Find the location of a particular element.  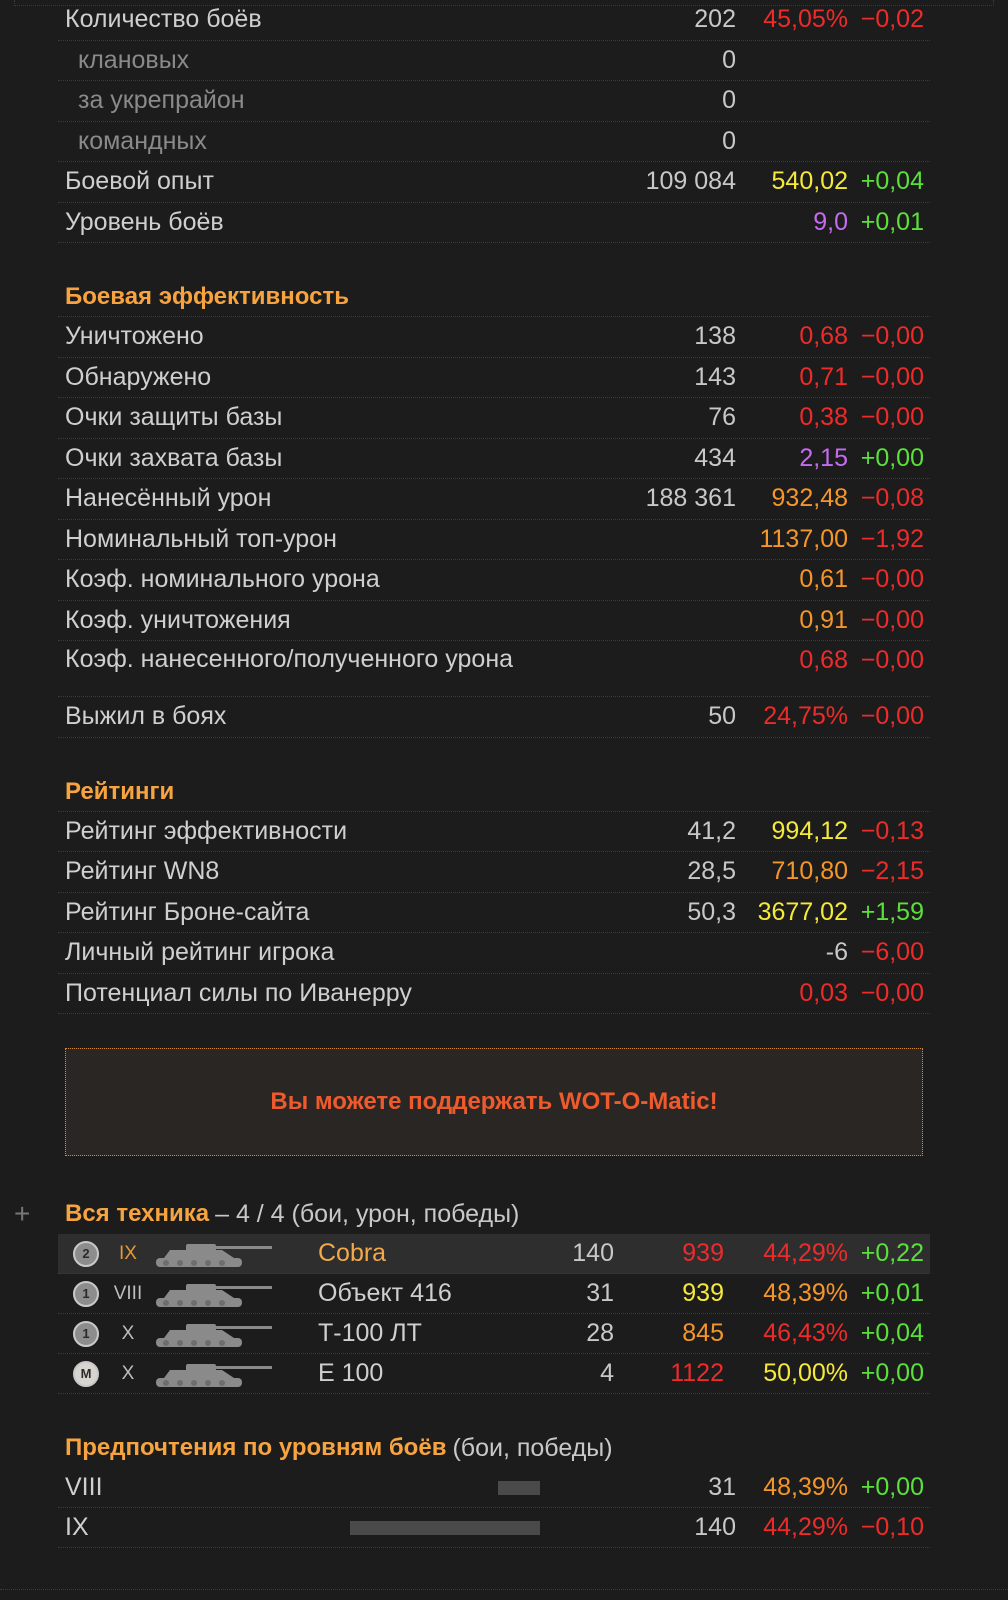

level-winrate: 44,29% is located at coordinates (805, 1527).